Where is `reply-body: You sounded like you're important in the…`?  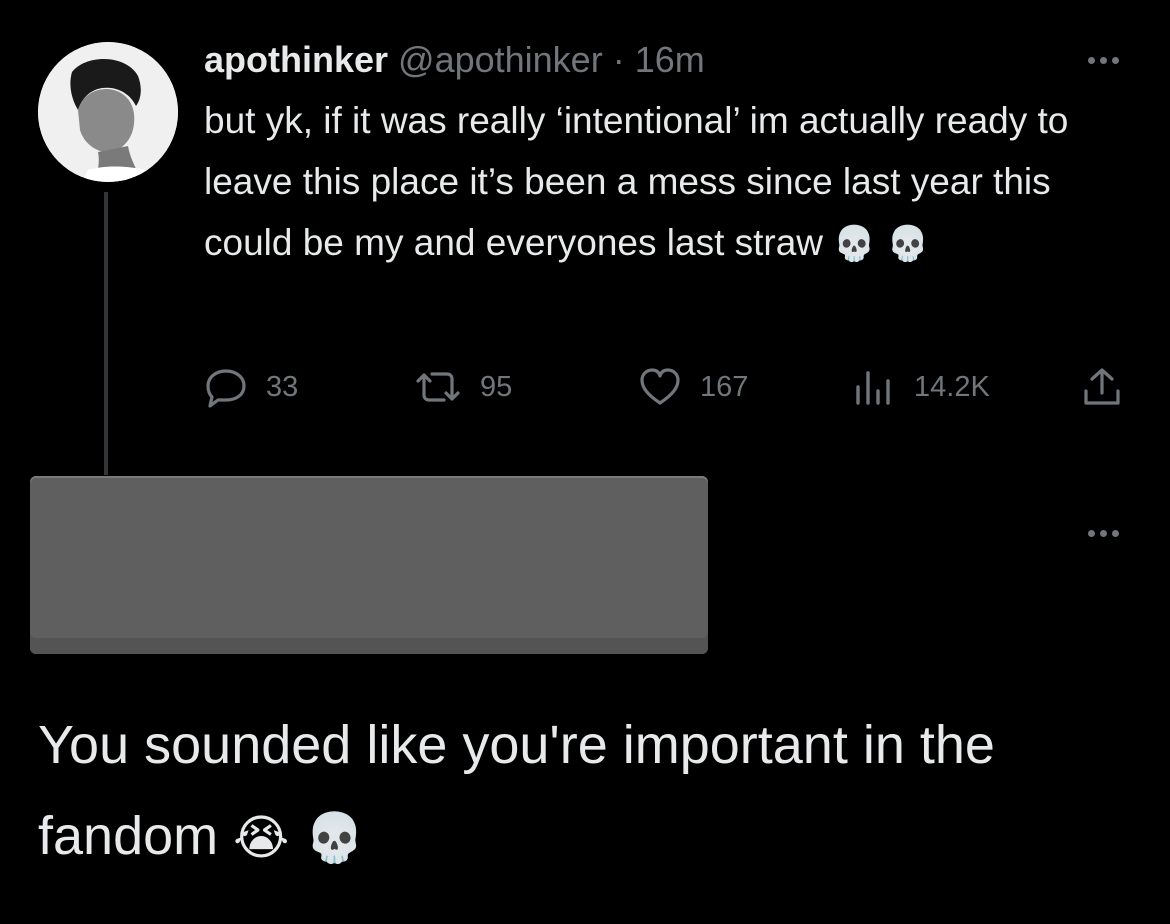 reply-body: You sounded like you're important in the… is located at coordinates (516, 790).